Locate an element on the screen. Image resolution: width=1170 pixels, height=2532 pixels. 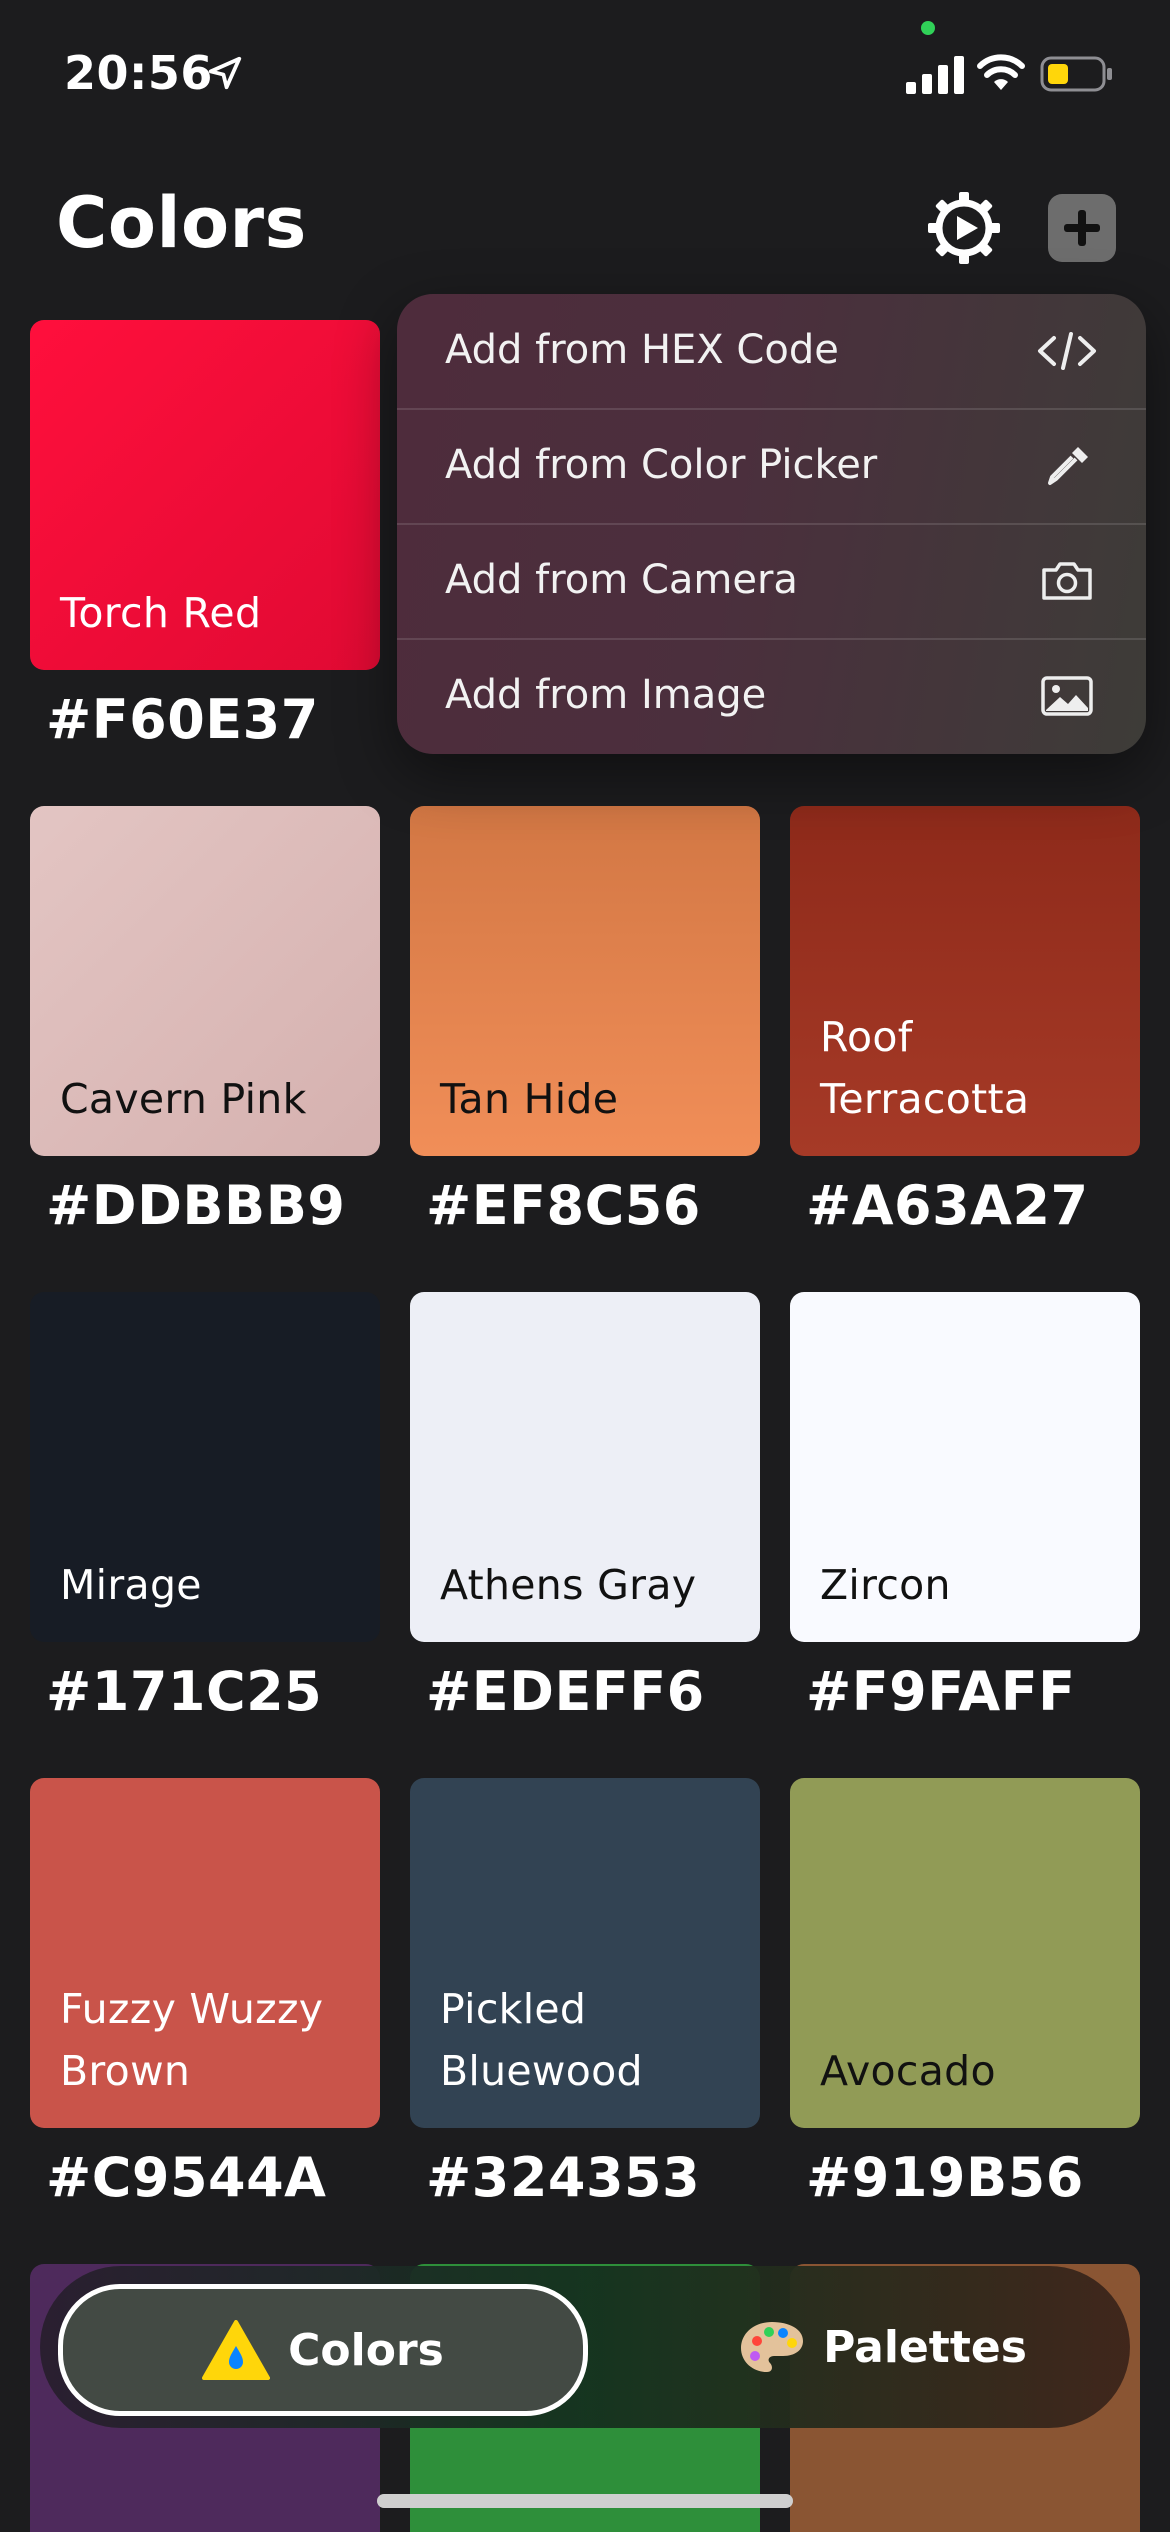
color-card: Torch Red #F60E37 is located at coordinates (205, 535).